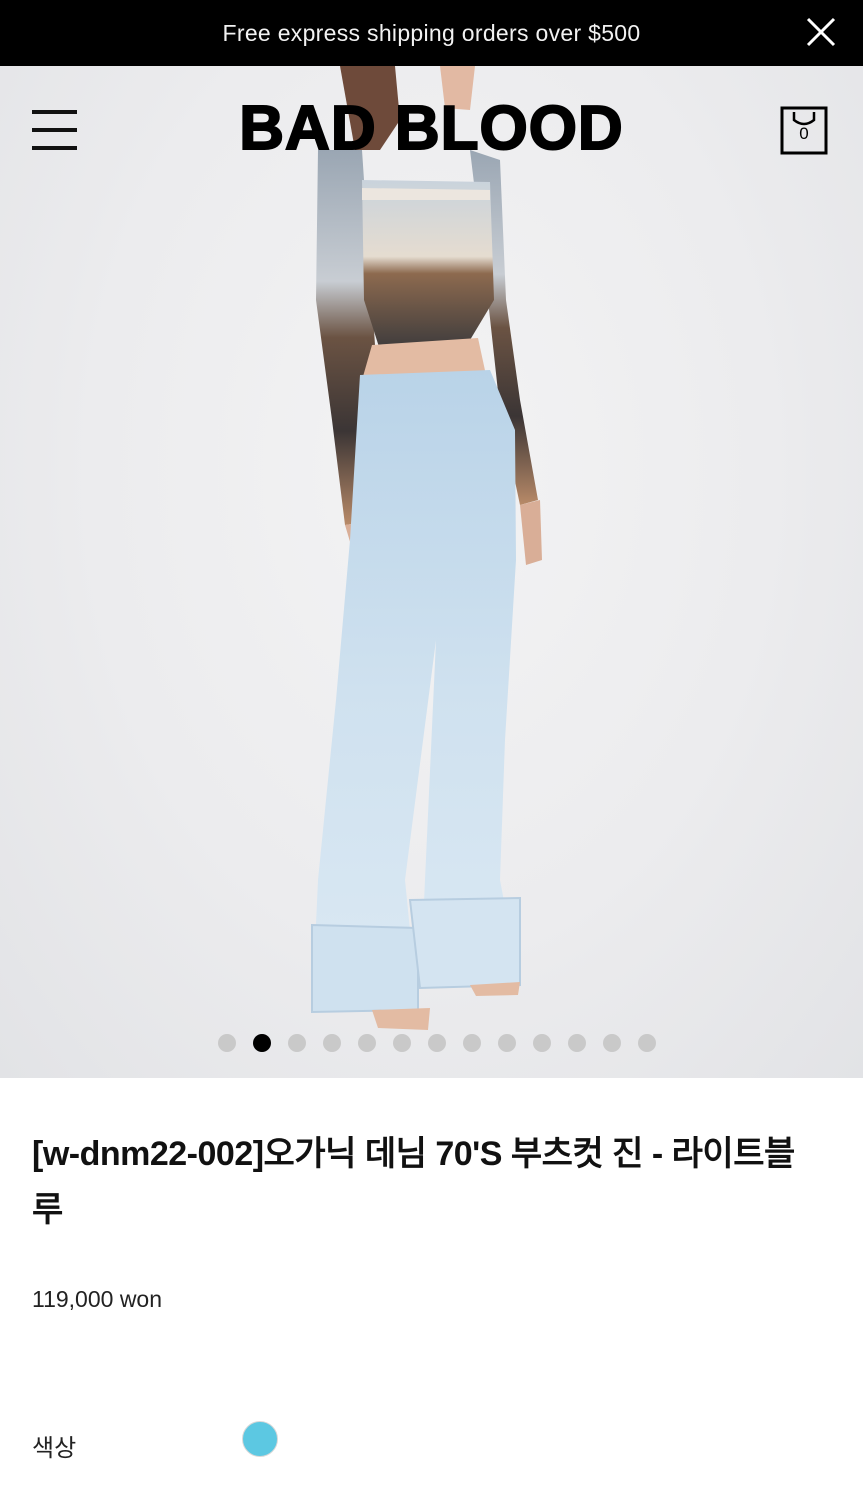  Describe the element at coordinates (431, 128) in the screenshot. I see `brand-logo: BAD BLOOD` at that location.